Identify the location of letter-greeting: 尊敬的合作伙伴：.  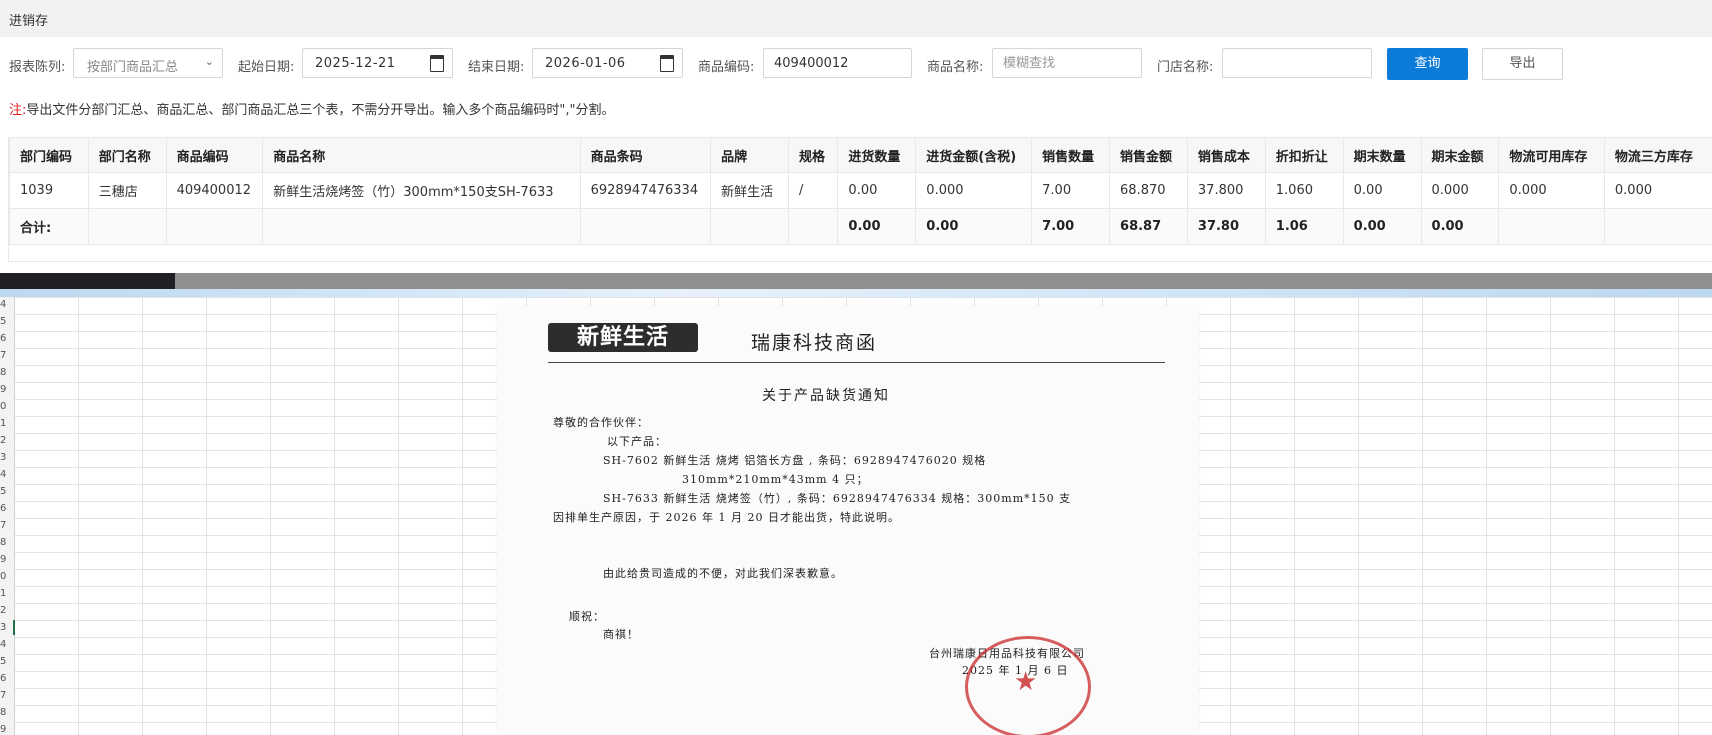
(601, 422).